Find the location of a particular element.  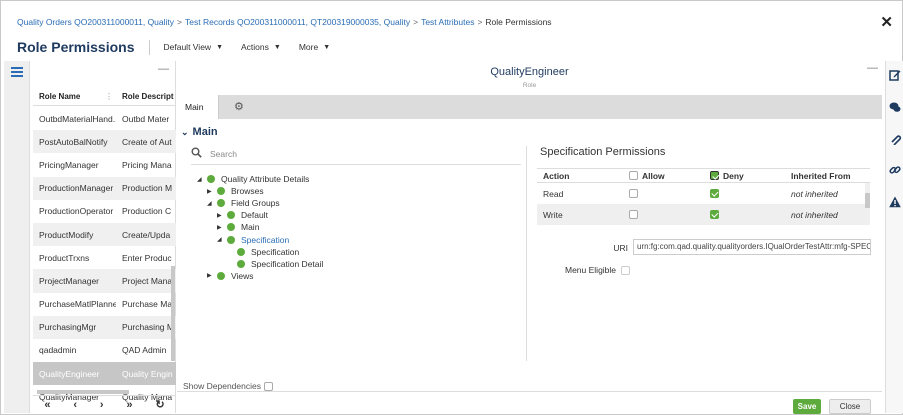

table-row: ProductTrxns Enter Produc is located at coordinates (104, 257).